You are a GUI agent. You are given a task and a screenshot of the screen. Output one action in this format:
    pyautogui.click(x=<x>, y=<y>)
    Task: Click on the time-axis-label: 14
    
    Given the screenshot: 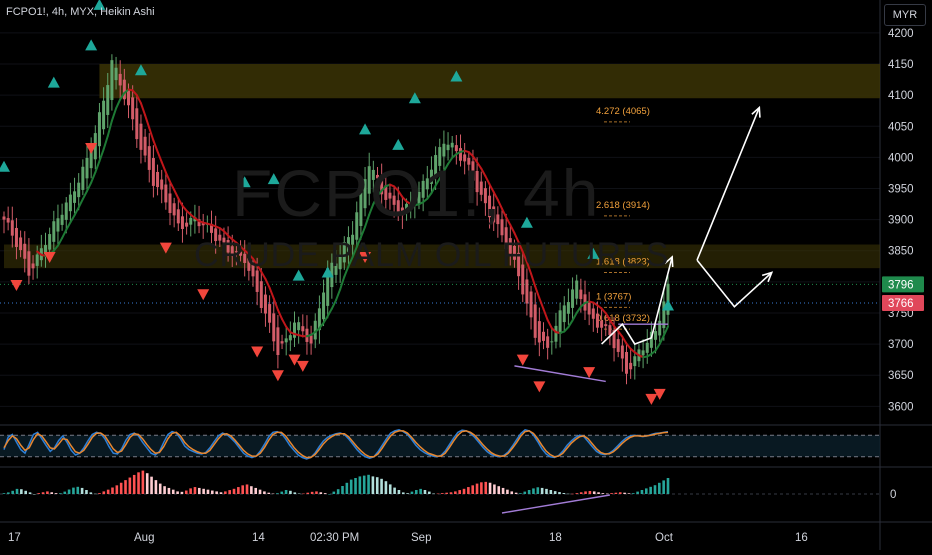 What is the action you would take?
    pyautogui.click(x=258, y=538)
    